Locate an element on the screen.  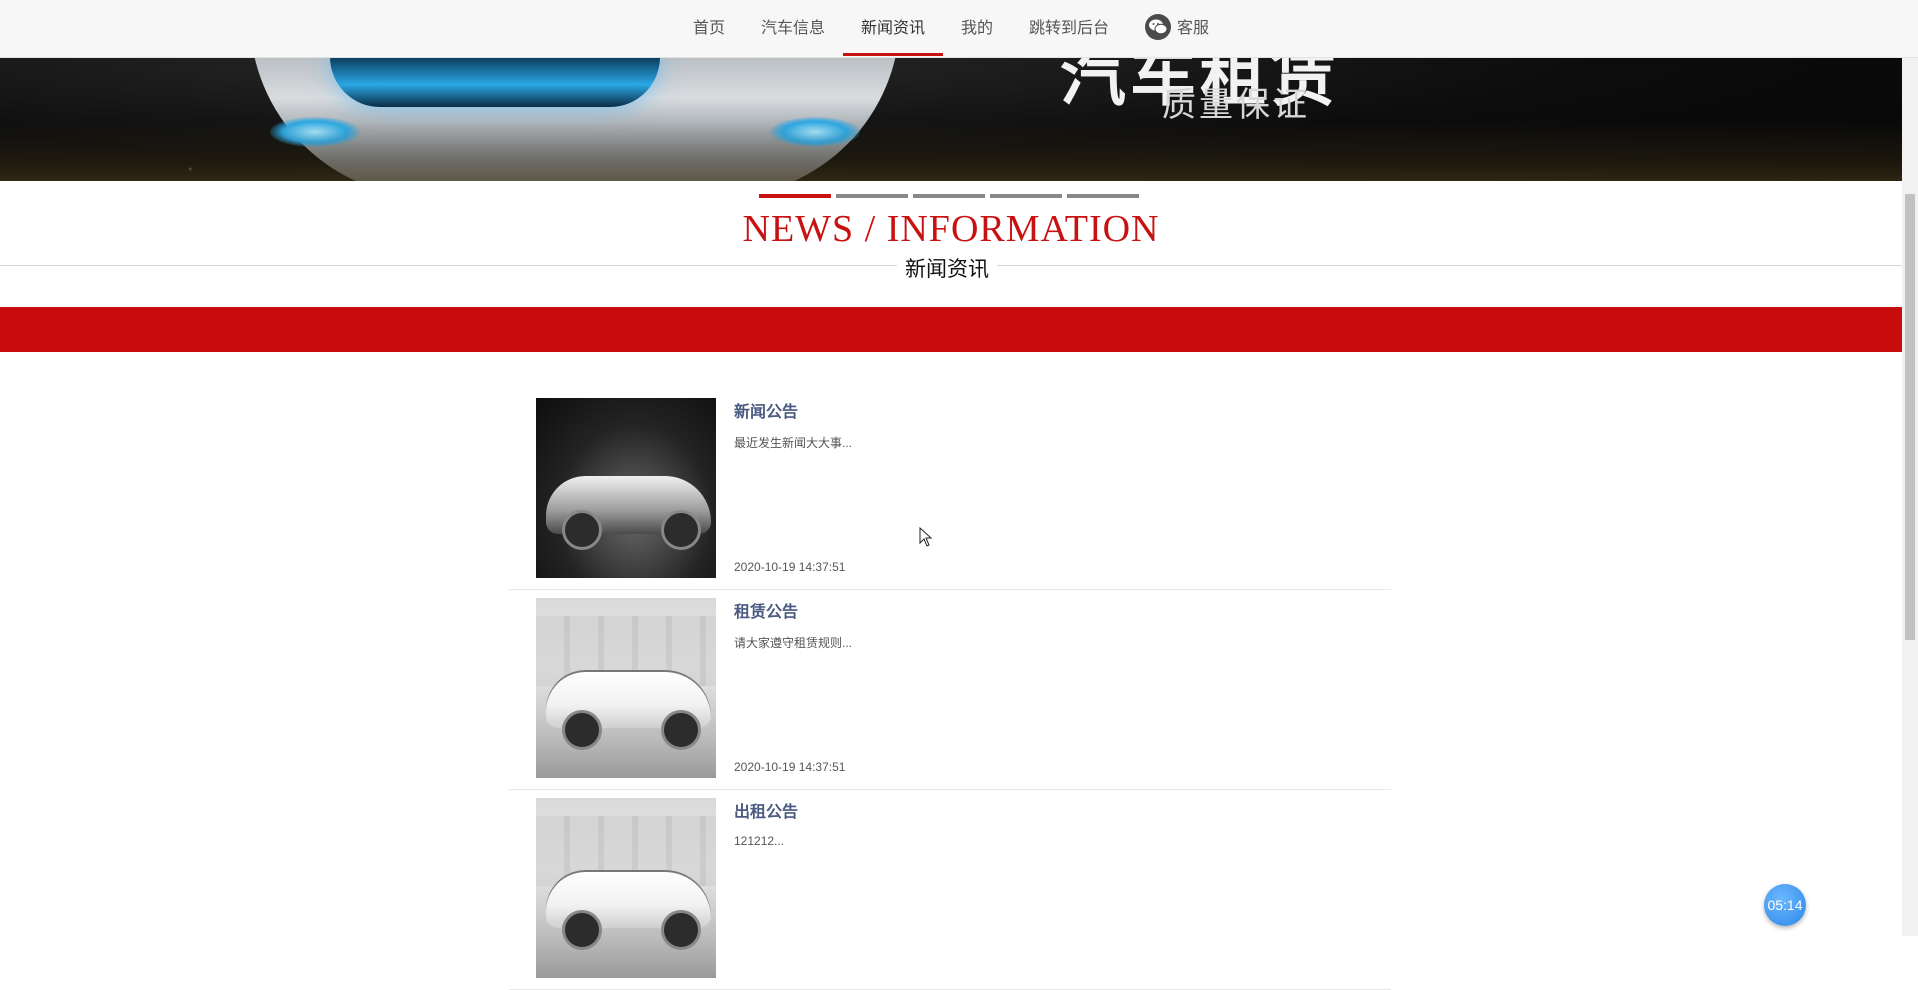
nav-item-admin: 跳转到后台 is located at coordinates (1069, 28).